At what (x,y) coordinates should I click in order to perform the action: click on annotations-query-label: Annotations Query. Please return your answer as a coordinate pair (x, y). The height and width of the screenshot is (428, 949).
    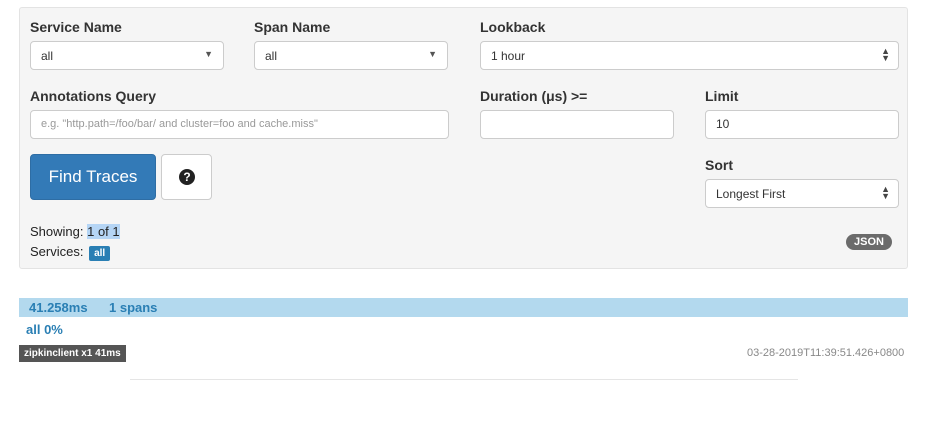
    Looking at the image, I should click on (93, 96).